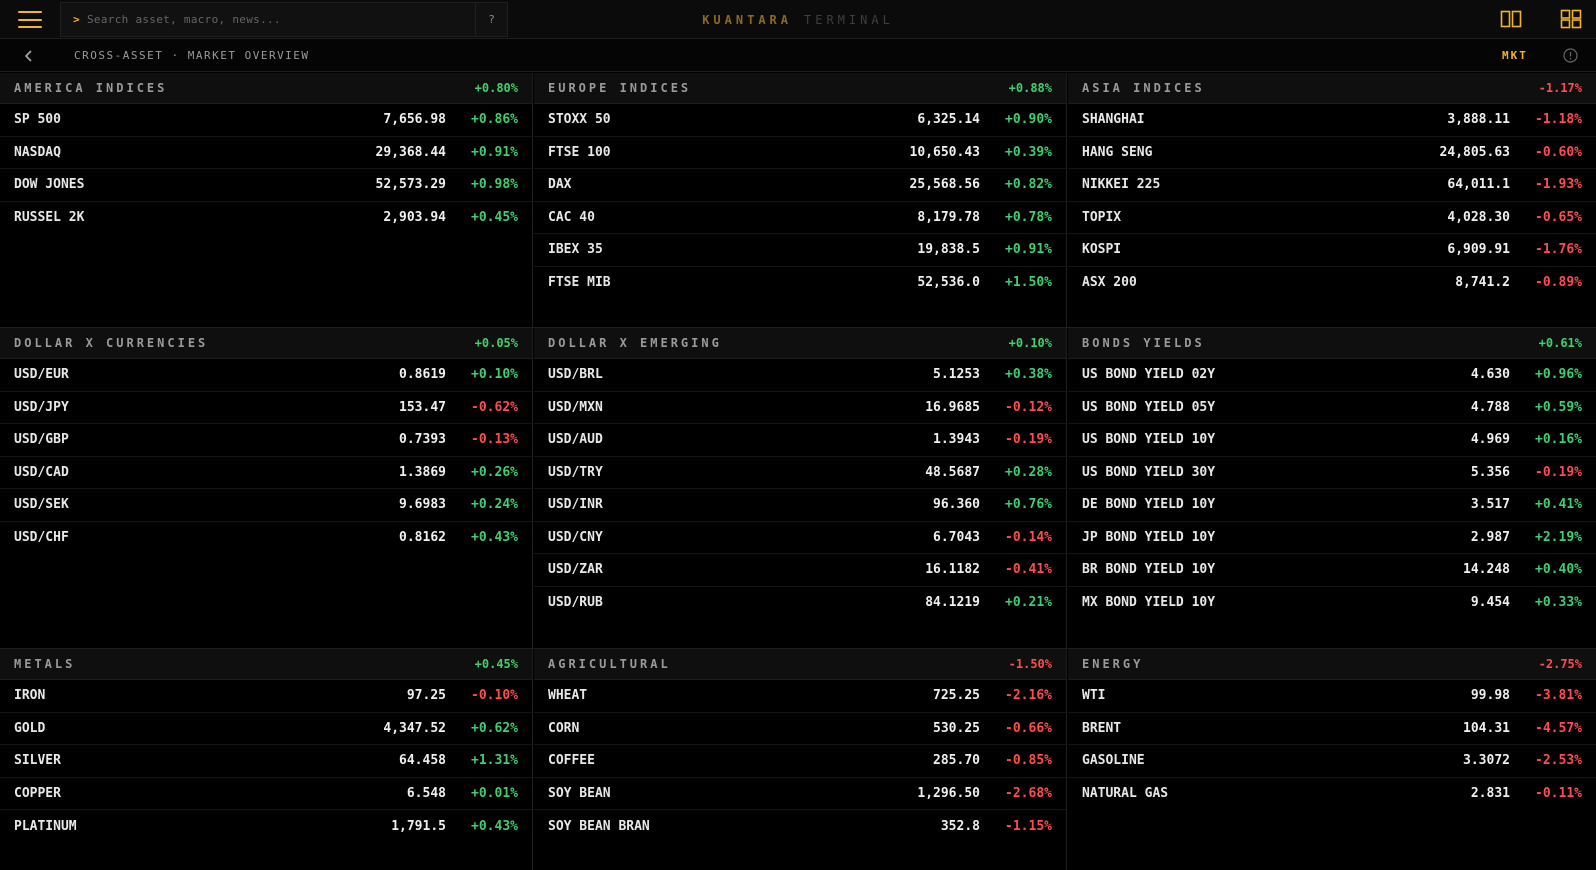 Image resolution: width=1596 pixels, height=870 pixels. What do you see at coordinates (575, 472) in the screenshot?
I see `asset-name: USD/TRY` at bounding box center [575, 472].